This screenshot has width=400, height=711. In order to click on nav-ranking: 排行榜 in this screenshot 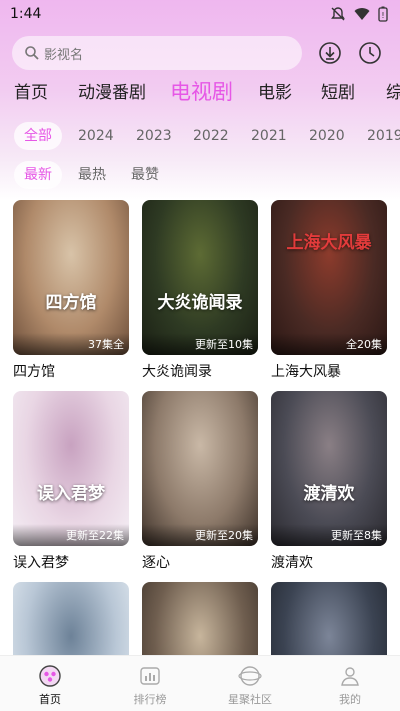, I will do `click(150, 683)`.